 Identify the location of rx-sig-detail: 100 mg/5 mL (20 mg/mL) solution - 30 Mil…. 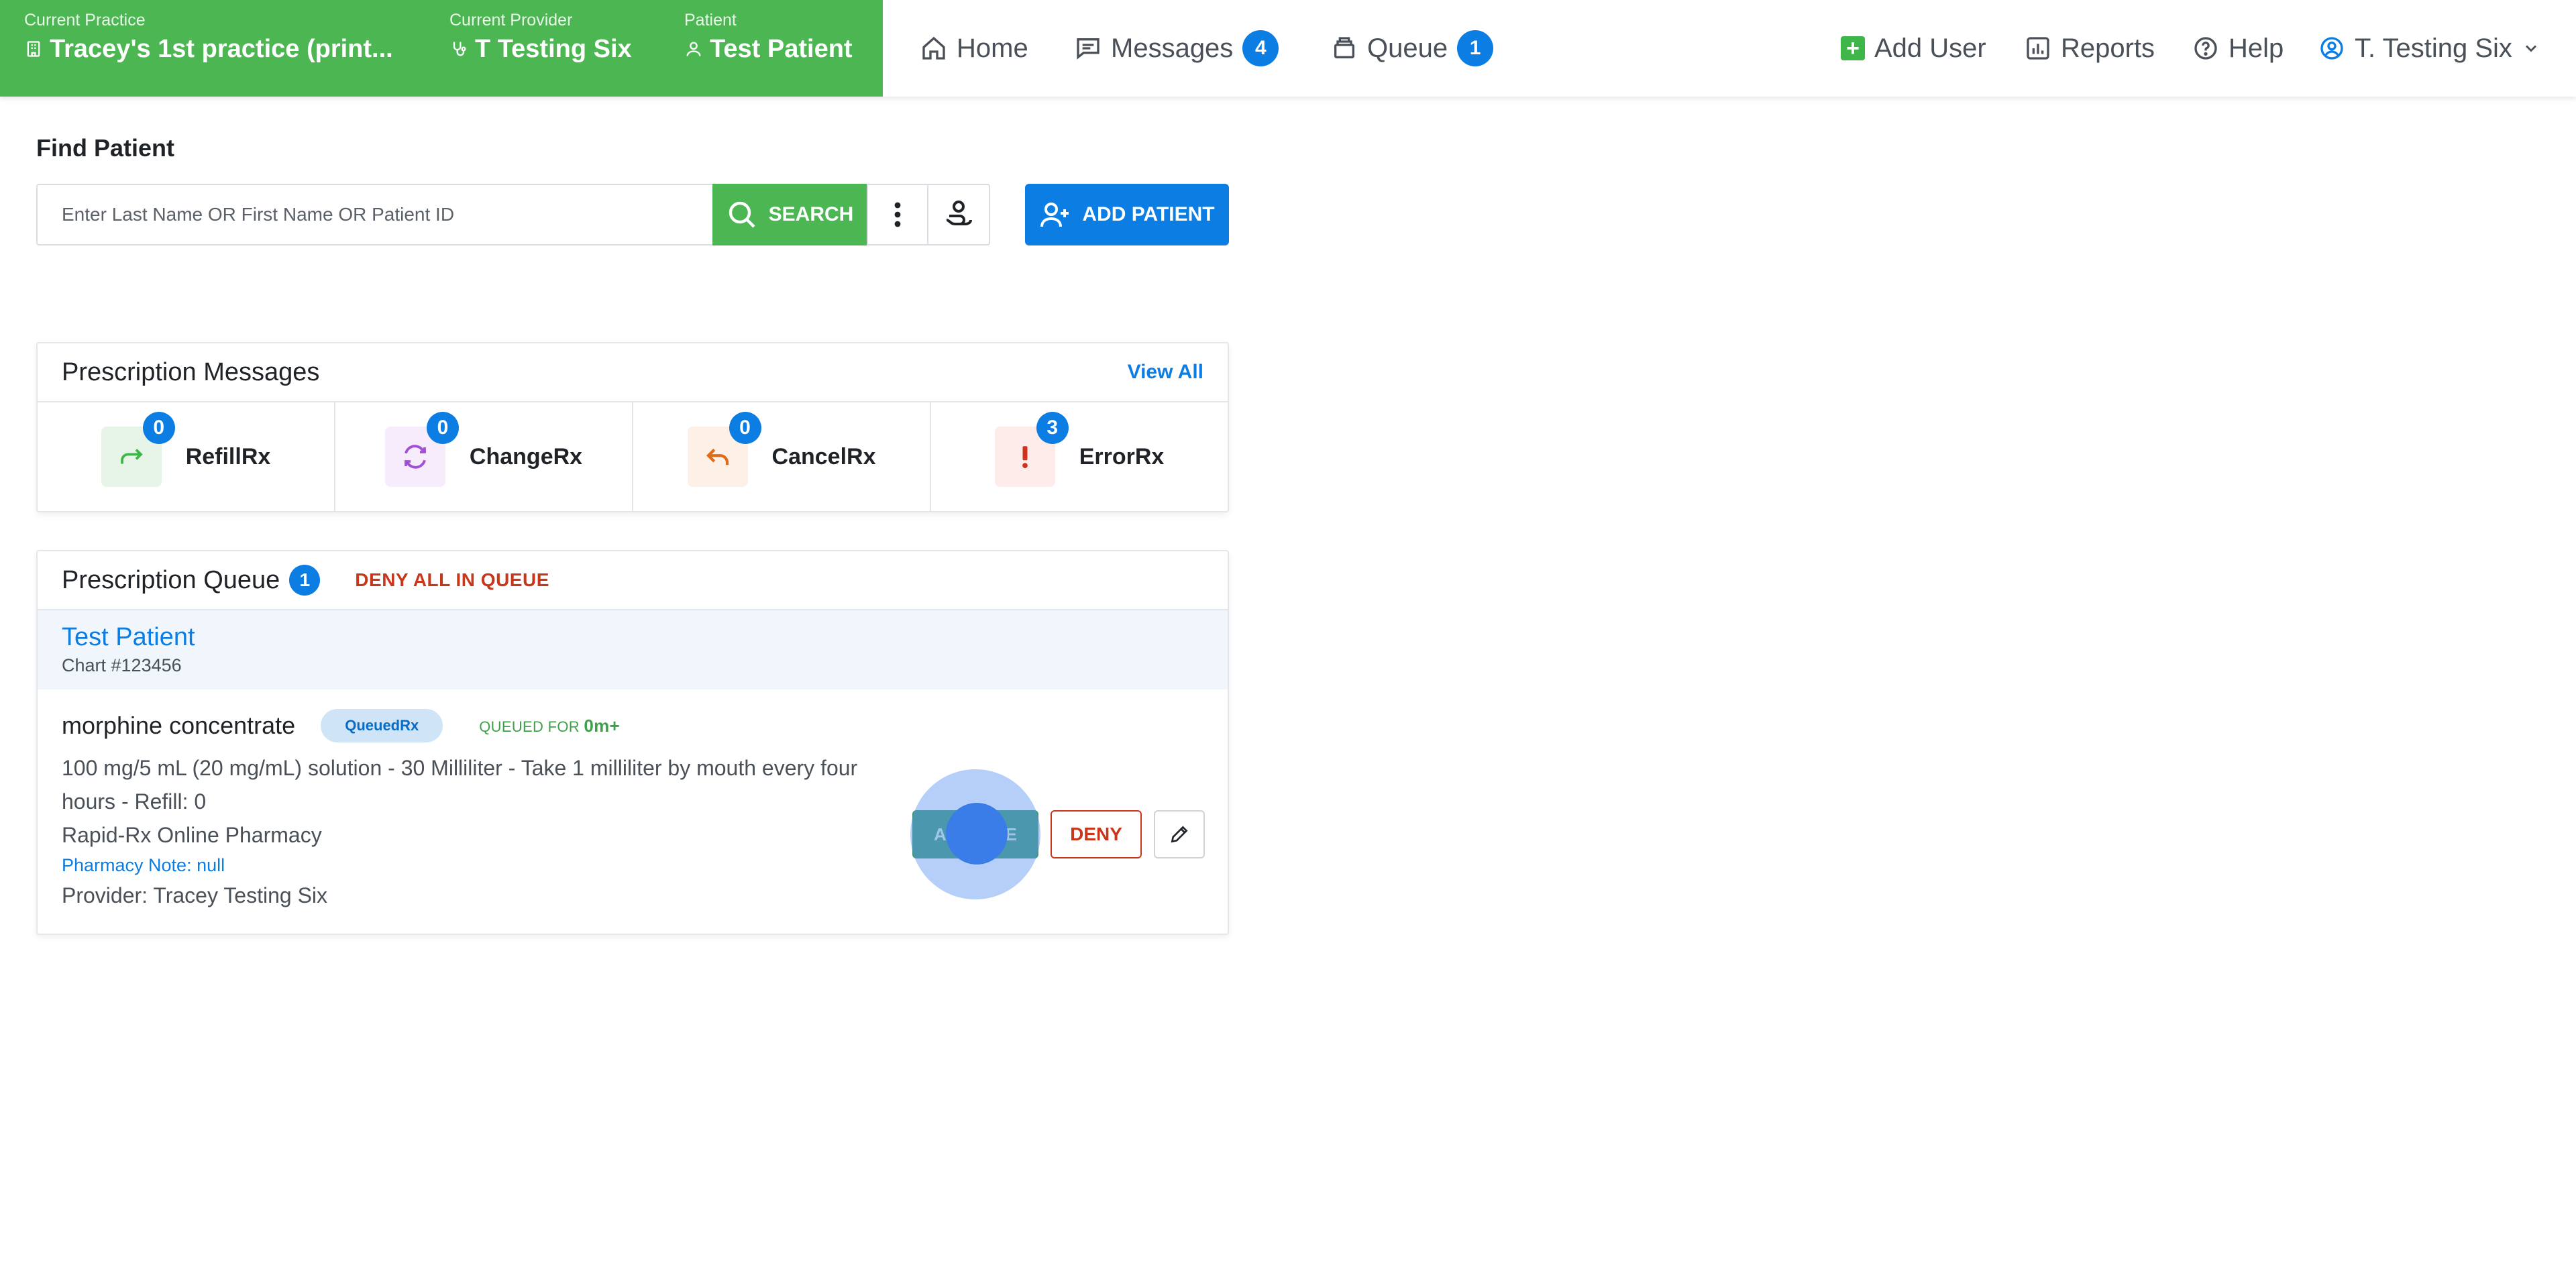
(460, 785).